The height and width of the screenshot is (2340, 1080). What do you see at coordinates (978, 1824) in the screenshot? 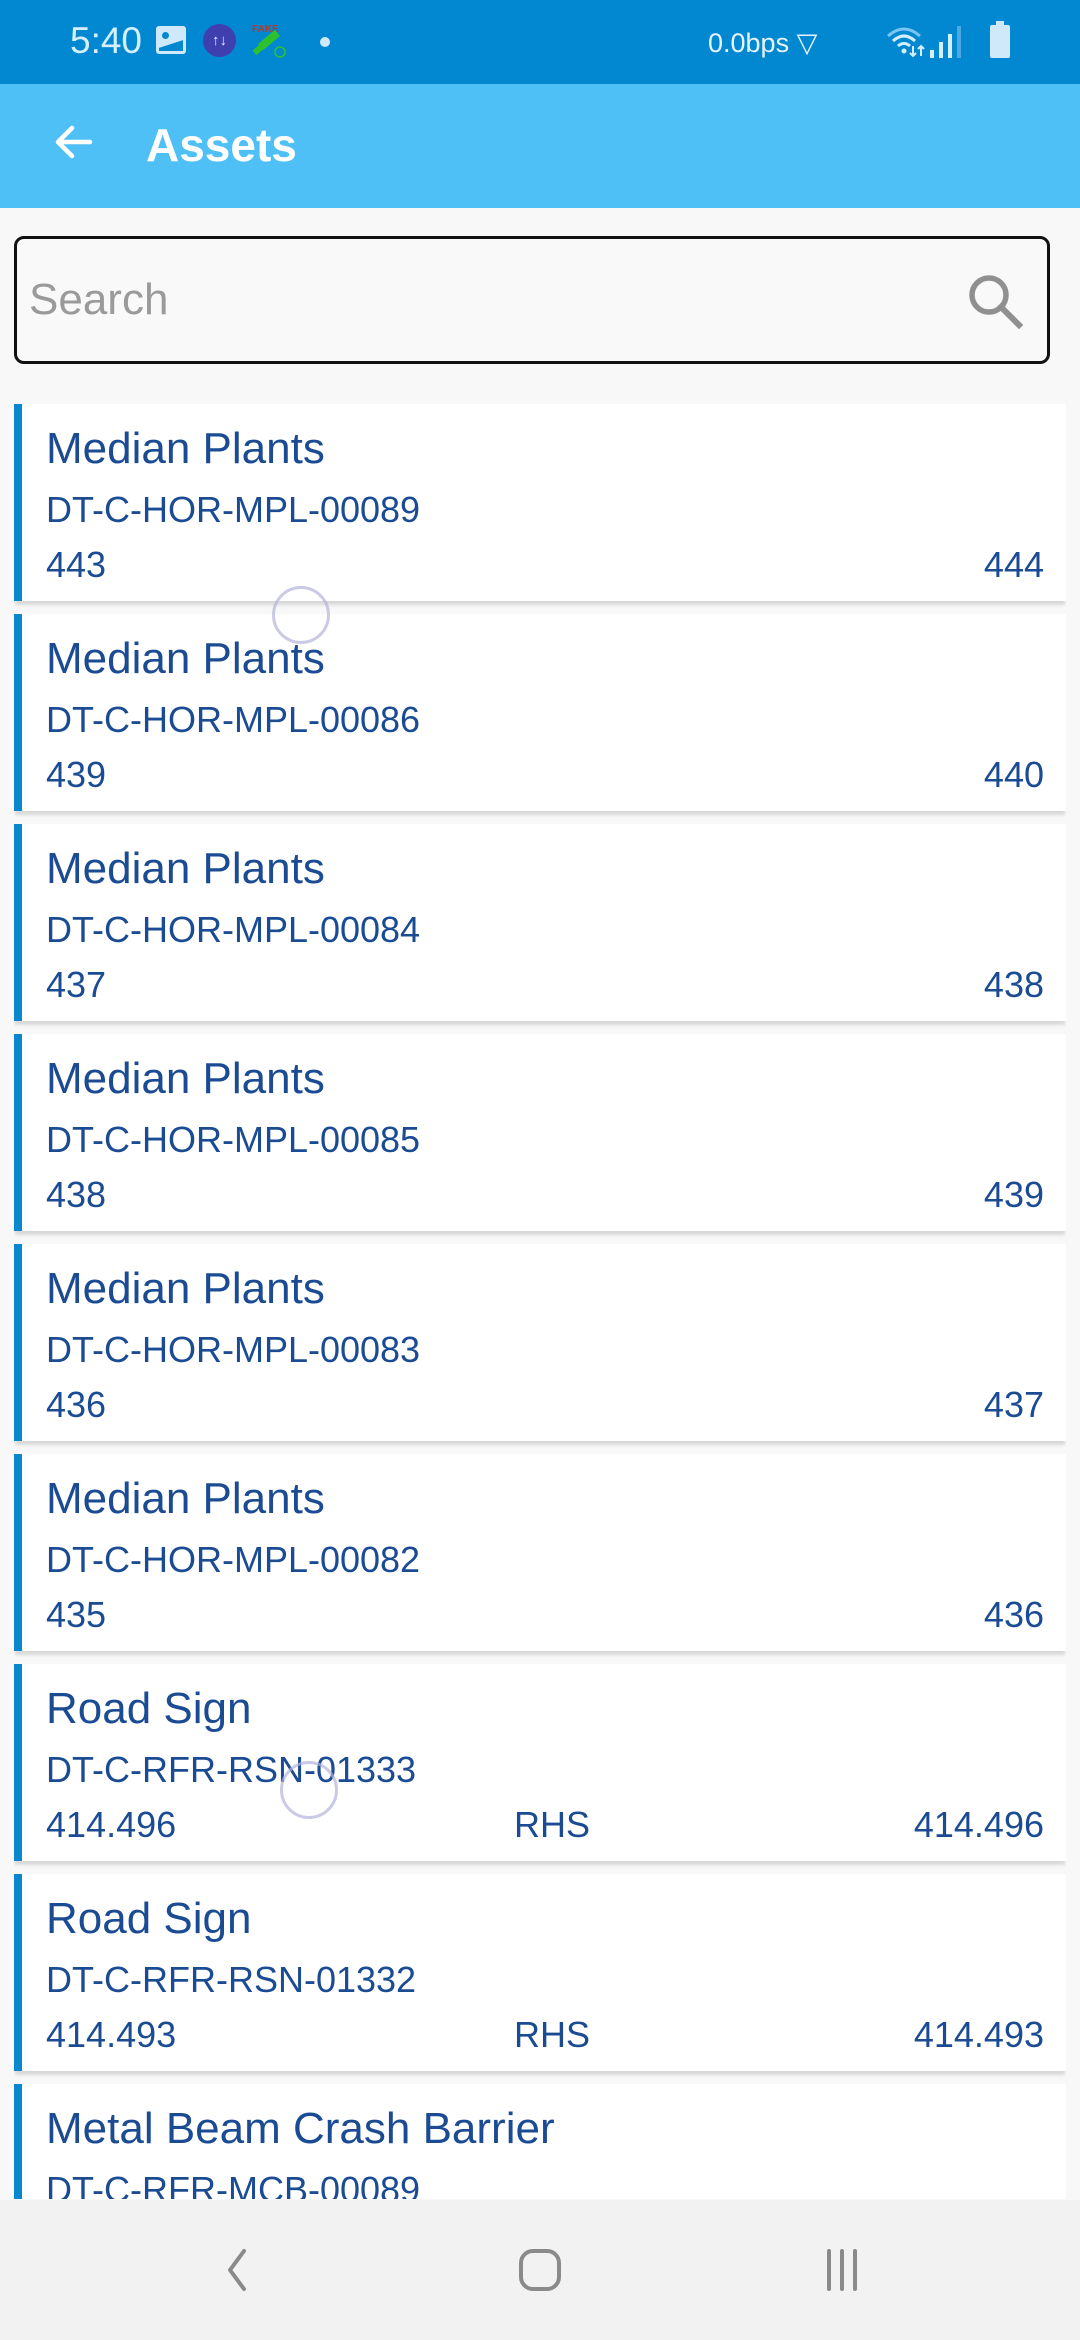
I see `asset-end-chainage: 414.496` at bounding box center [978, 1824].